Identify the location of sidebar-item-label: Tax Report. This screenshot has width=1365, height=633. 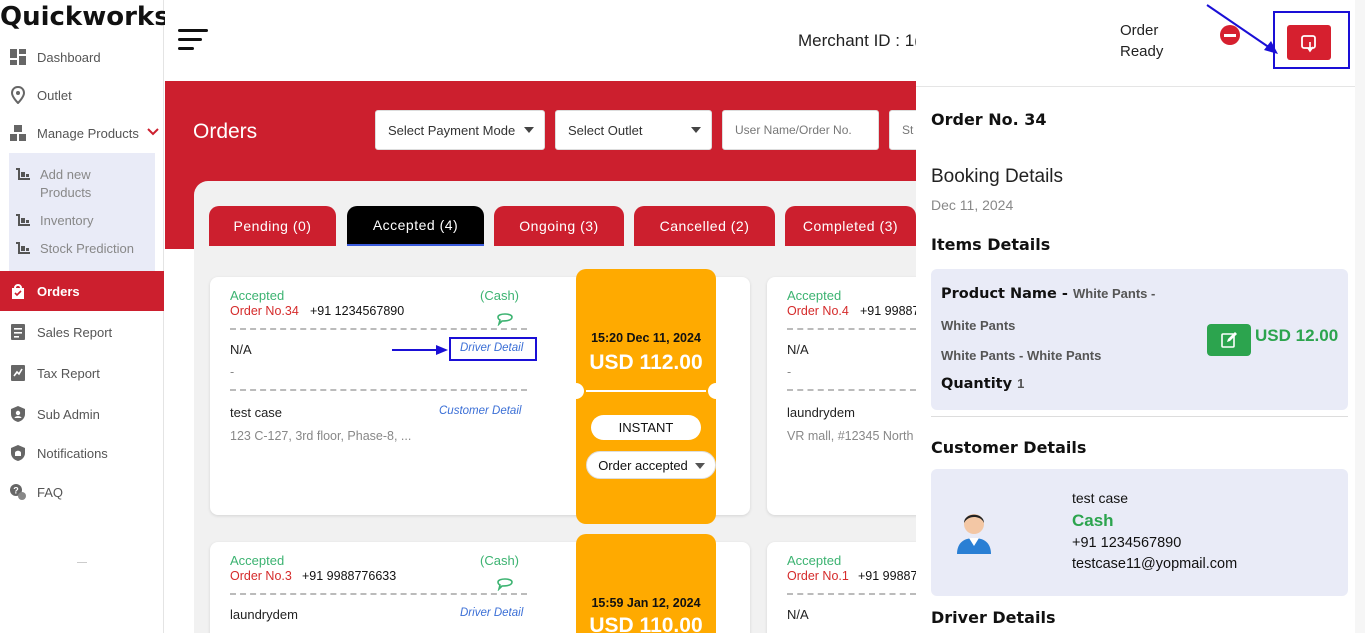
(68, 373).